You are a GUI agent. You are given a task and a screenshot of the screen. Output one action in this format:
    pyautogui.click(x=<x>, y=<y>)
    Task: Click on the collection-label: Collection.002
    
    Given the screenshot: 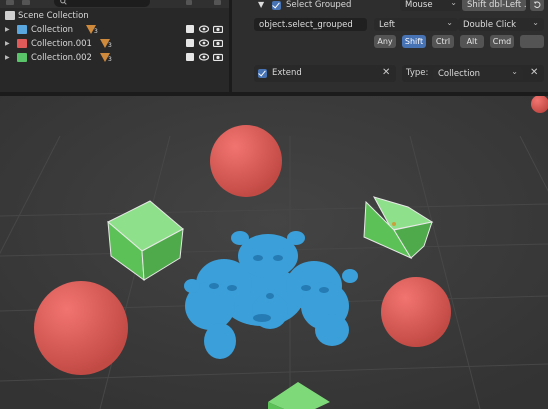 What is the action you would take?
    pyautogui.click(x=61, y=57)
    